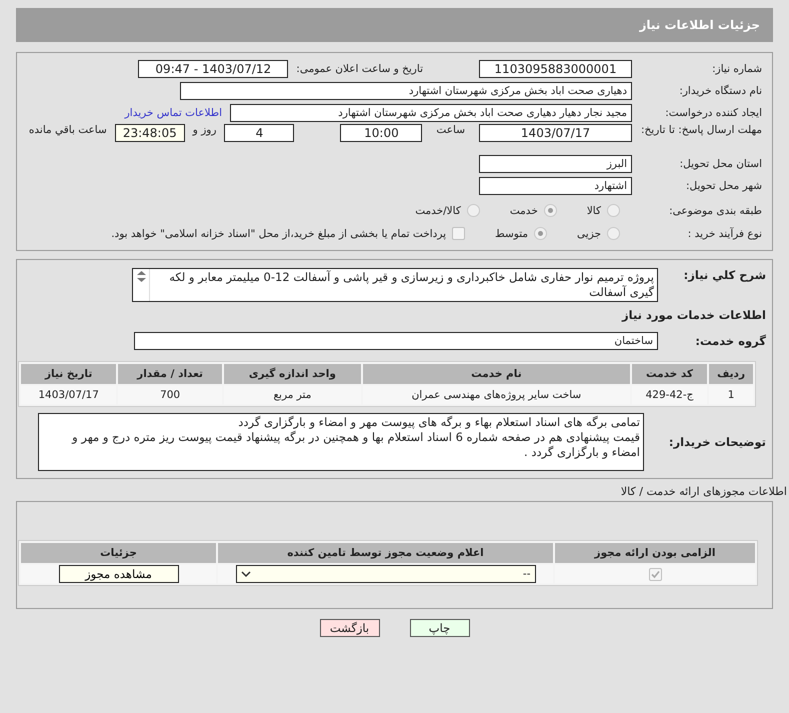 The image size is (789, 713). Describe the element at coordinates (731, 374) in the screenshot. I see `column-header: ردیف` at that location.